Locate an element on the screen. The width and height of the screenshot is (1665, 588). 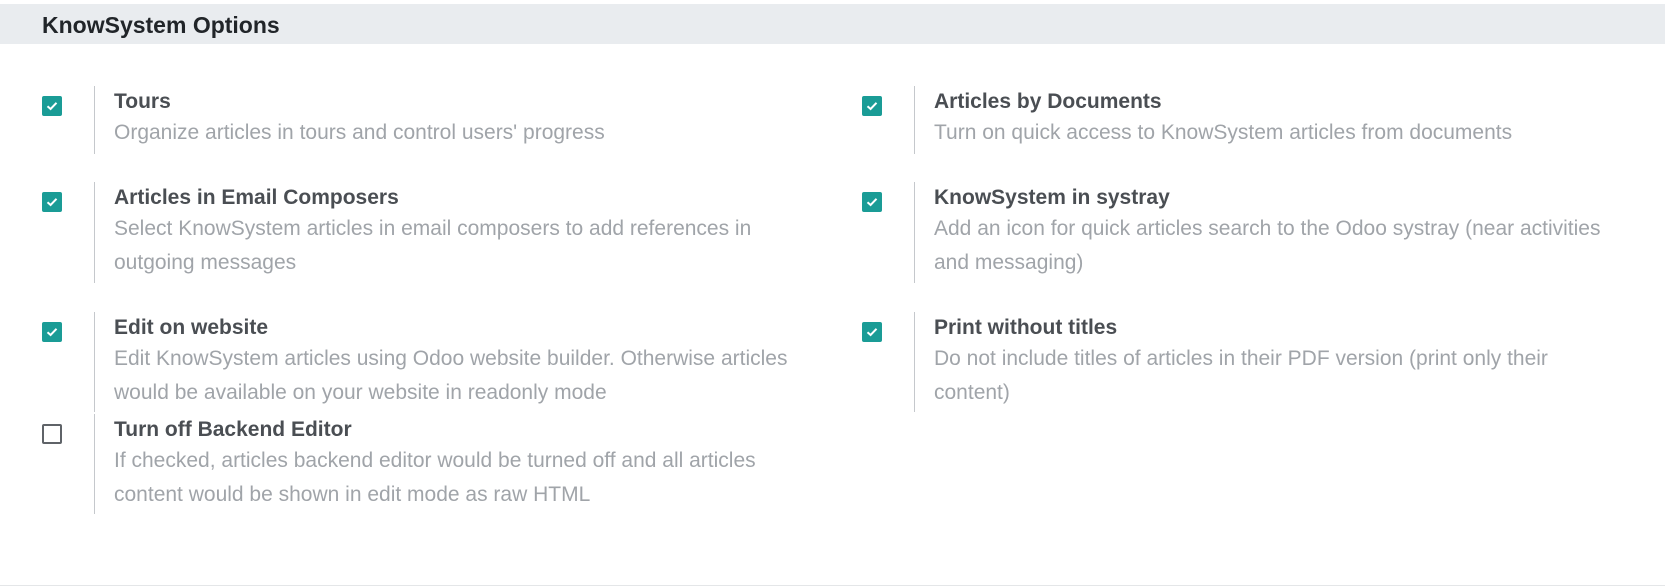
tours-checkbox is located at coordinates (52, 106).